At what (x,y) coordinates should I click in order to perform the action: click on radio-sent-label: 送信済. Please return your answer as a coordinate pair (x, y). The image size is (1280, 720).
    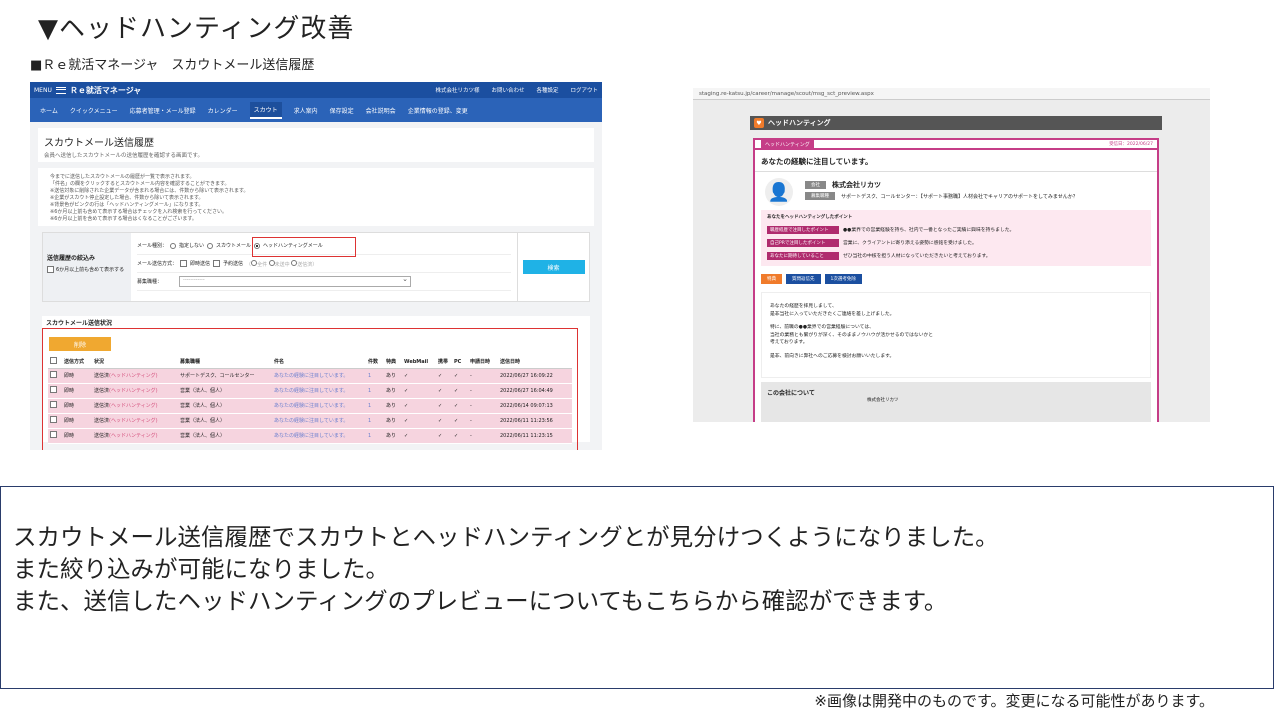
    Looking at the image, I should click on (305, 264).